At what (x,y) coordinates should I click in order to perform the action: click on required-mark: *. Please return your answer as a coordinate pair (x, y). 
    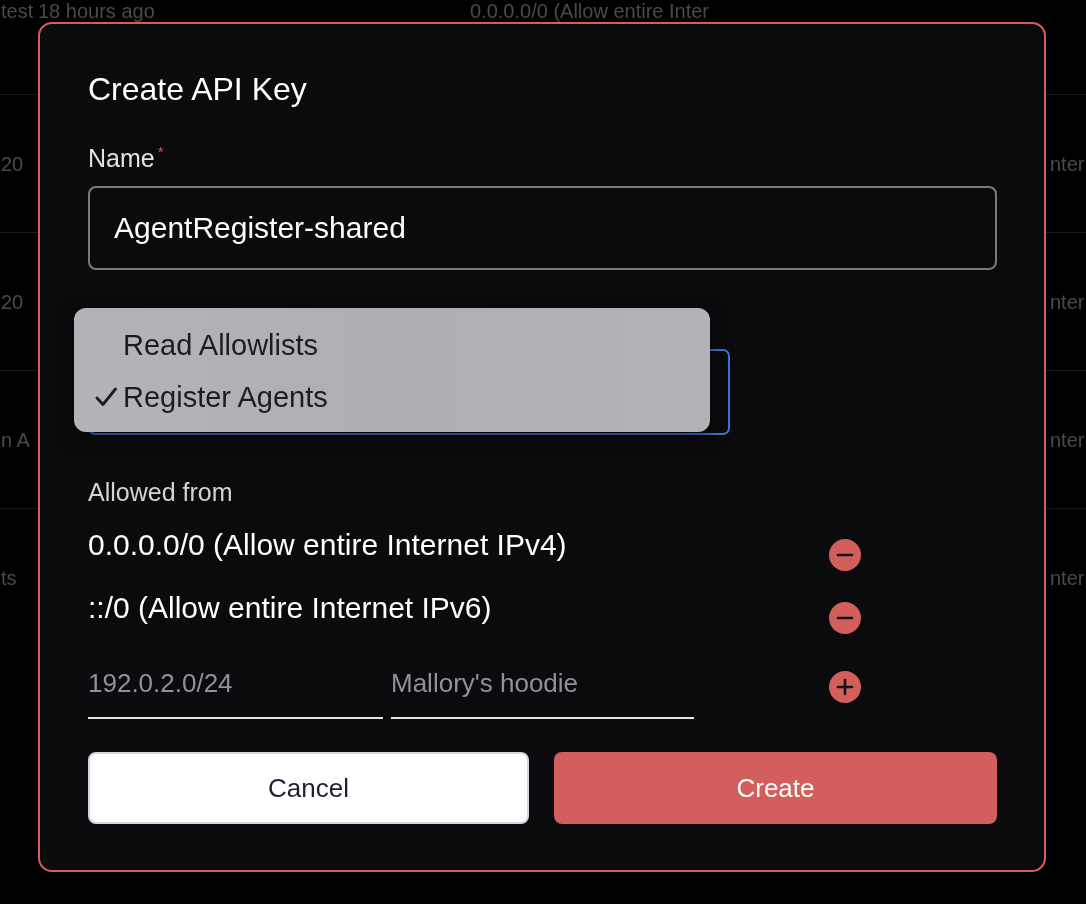
    Looking at the image, I should click on (160, 151).